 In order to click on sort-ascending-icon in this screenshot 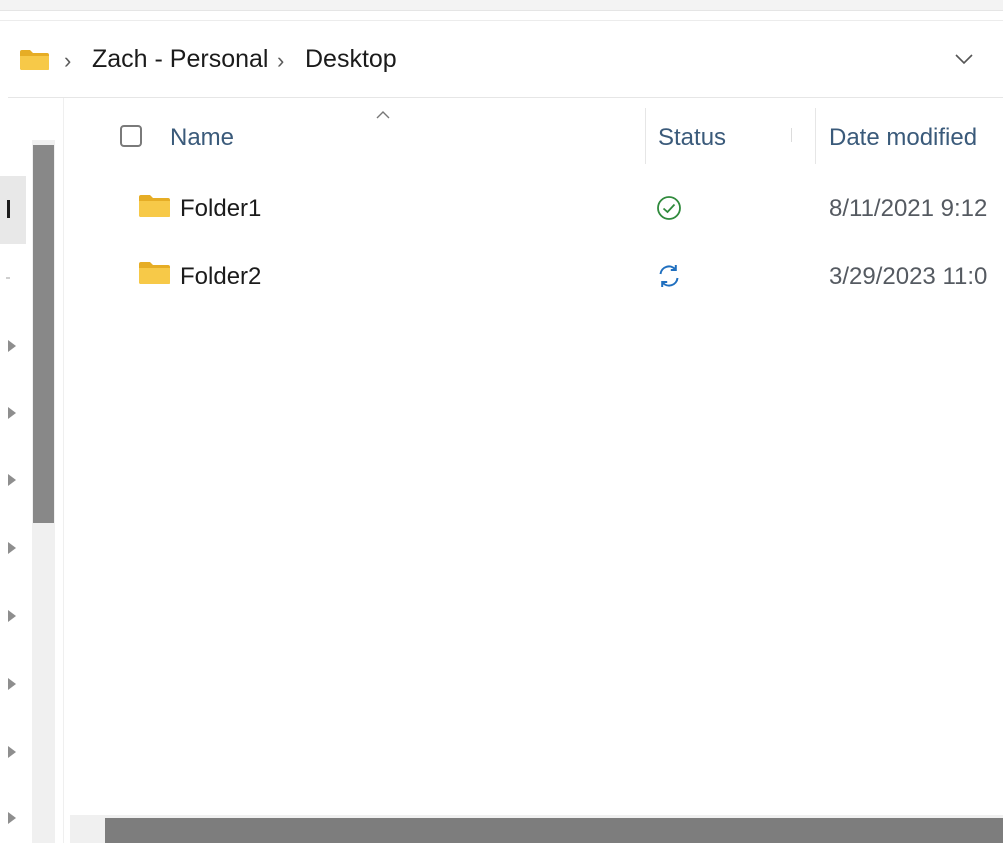, I will do `click(383, 115)`.